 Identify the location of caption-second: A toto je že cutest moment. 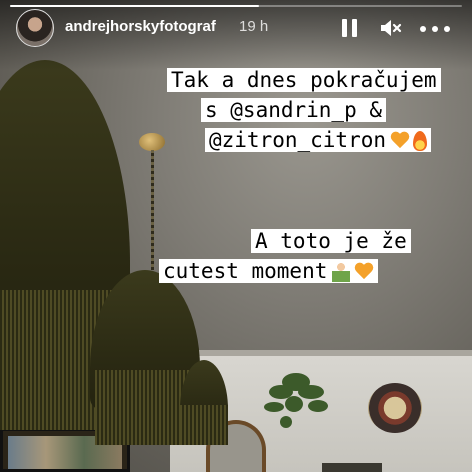
(285, 256).